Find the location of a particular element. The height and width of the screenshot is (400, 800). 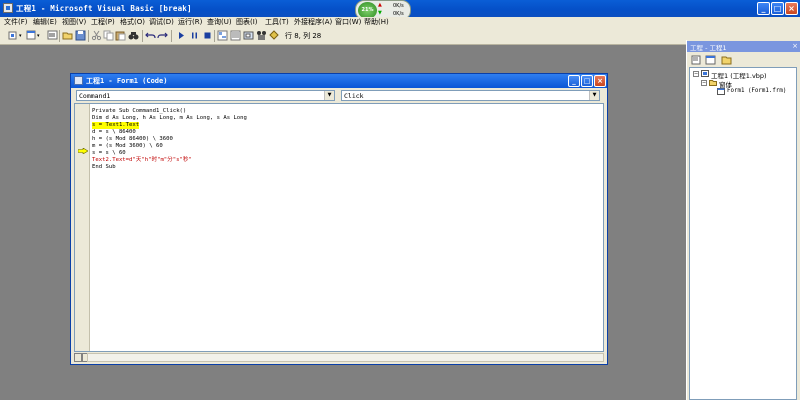

code-line-current: s = Text1.Text is located at coordinates (116, 125).